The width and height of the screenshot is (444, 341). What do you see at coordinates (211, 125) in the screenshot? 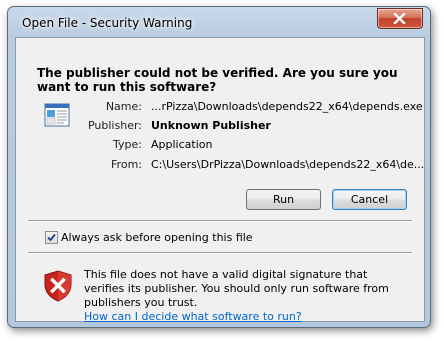
I see `publisher-value: Unknown Publisher` at bounding box center [211, 125].